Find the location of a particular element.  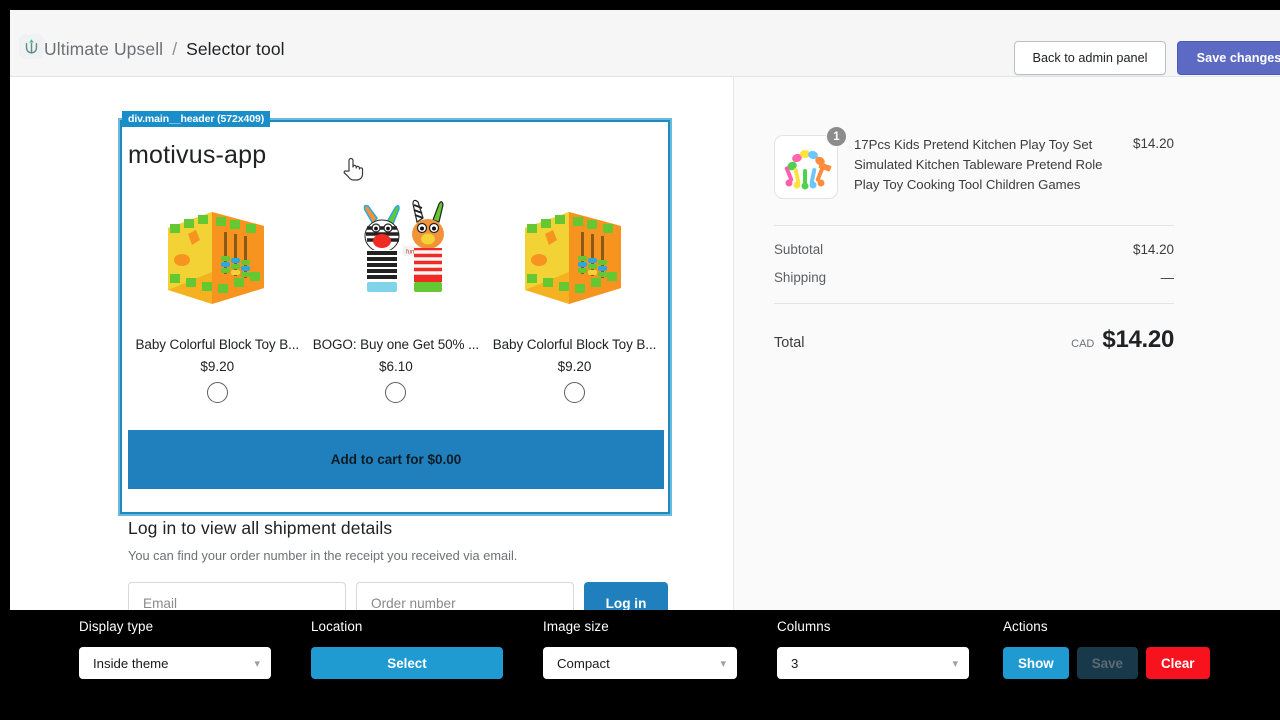

email-field: Email is located at coordinates (237, 596).